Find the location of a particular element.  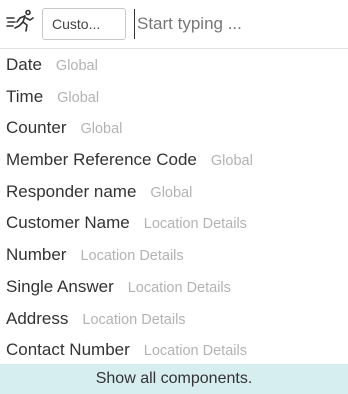

runner-icon is located at coordinates (21, 21).